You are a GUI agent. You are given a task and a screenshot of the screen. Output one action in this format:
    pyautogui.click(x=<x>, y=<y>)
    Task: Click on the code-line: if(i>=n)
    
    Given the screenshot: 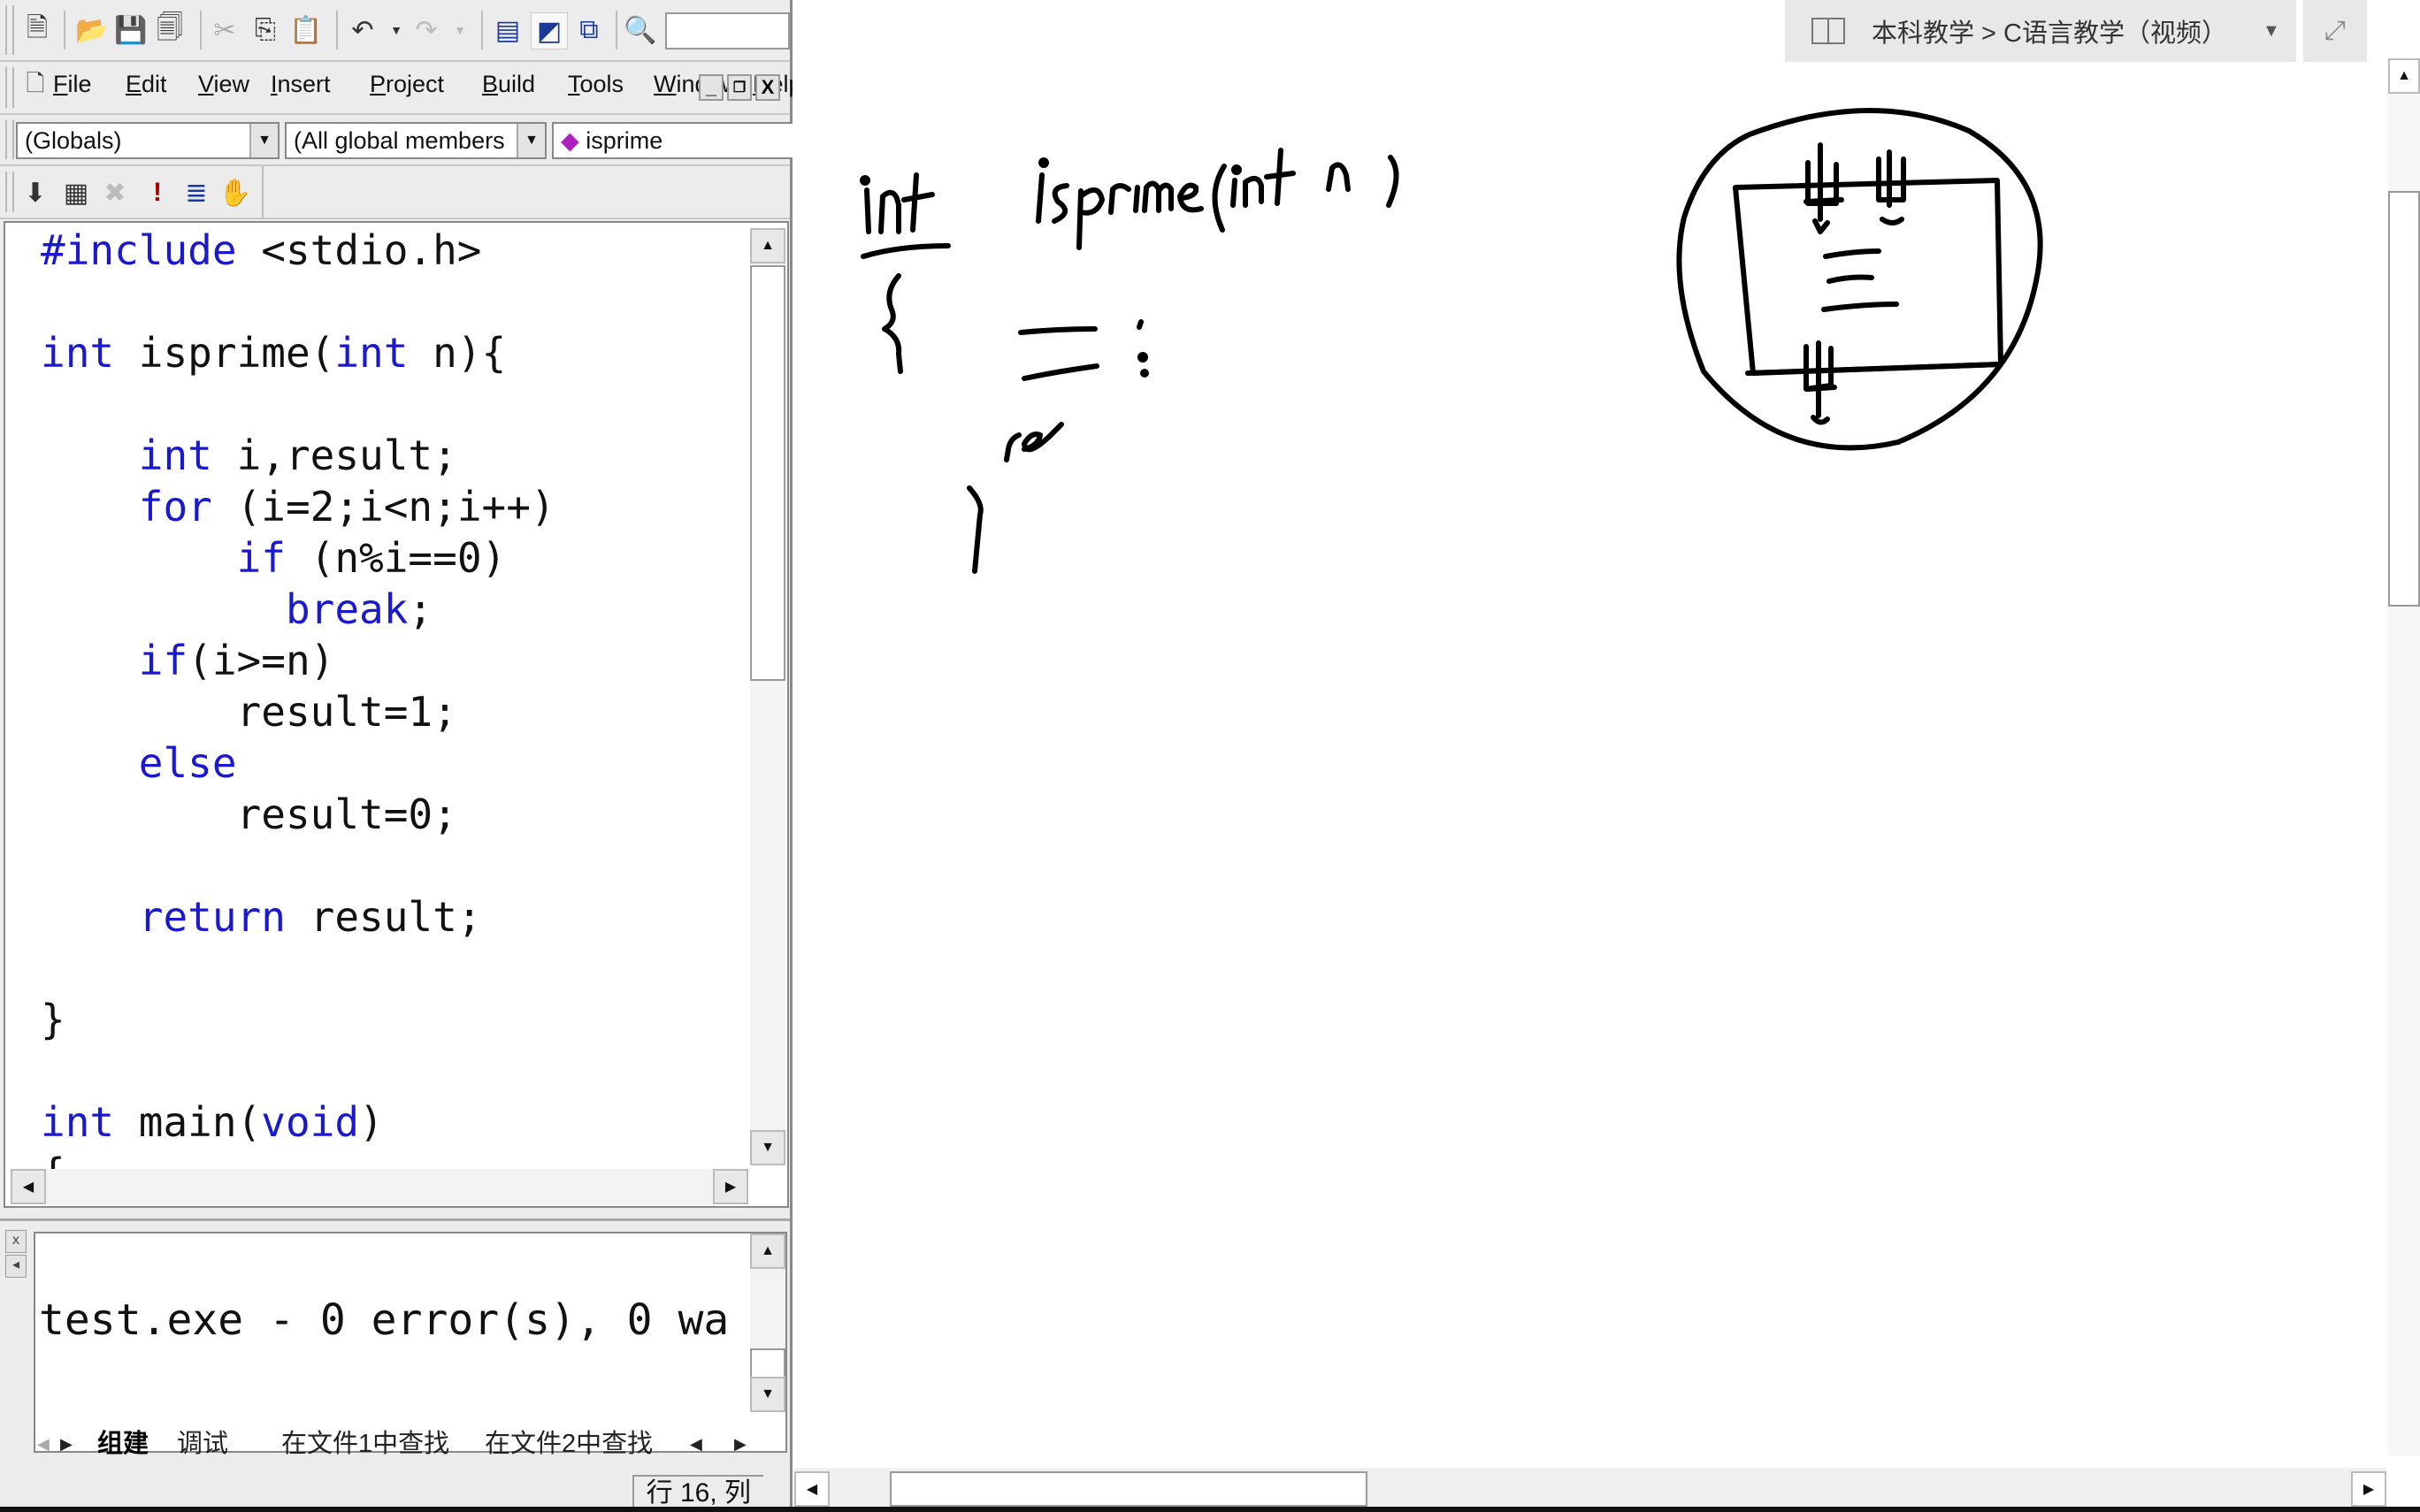 What is the action you would take?
    pyautogui.click(x=393, y=660)
    